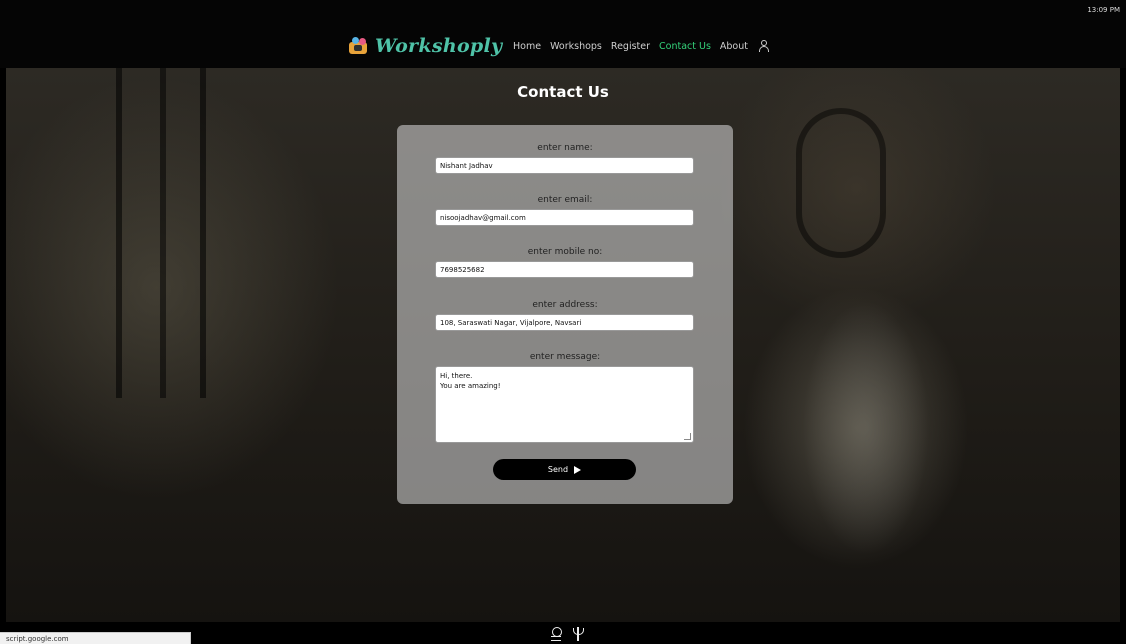 The height and width of the screenshot is (644, 1126). I want to click on send-arrow-icon, so click(578, 469).